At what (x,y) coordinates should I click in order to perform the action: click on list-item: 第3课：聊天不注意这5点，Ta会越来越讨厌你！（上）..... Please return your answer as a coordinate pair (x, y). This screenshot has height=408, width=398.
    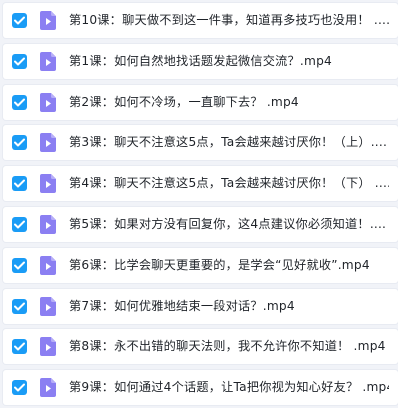
    Looking at the image, I should click on (200, 143).